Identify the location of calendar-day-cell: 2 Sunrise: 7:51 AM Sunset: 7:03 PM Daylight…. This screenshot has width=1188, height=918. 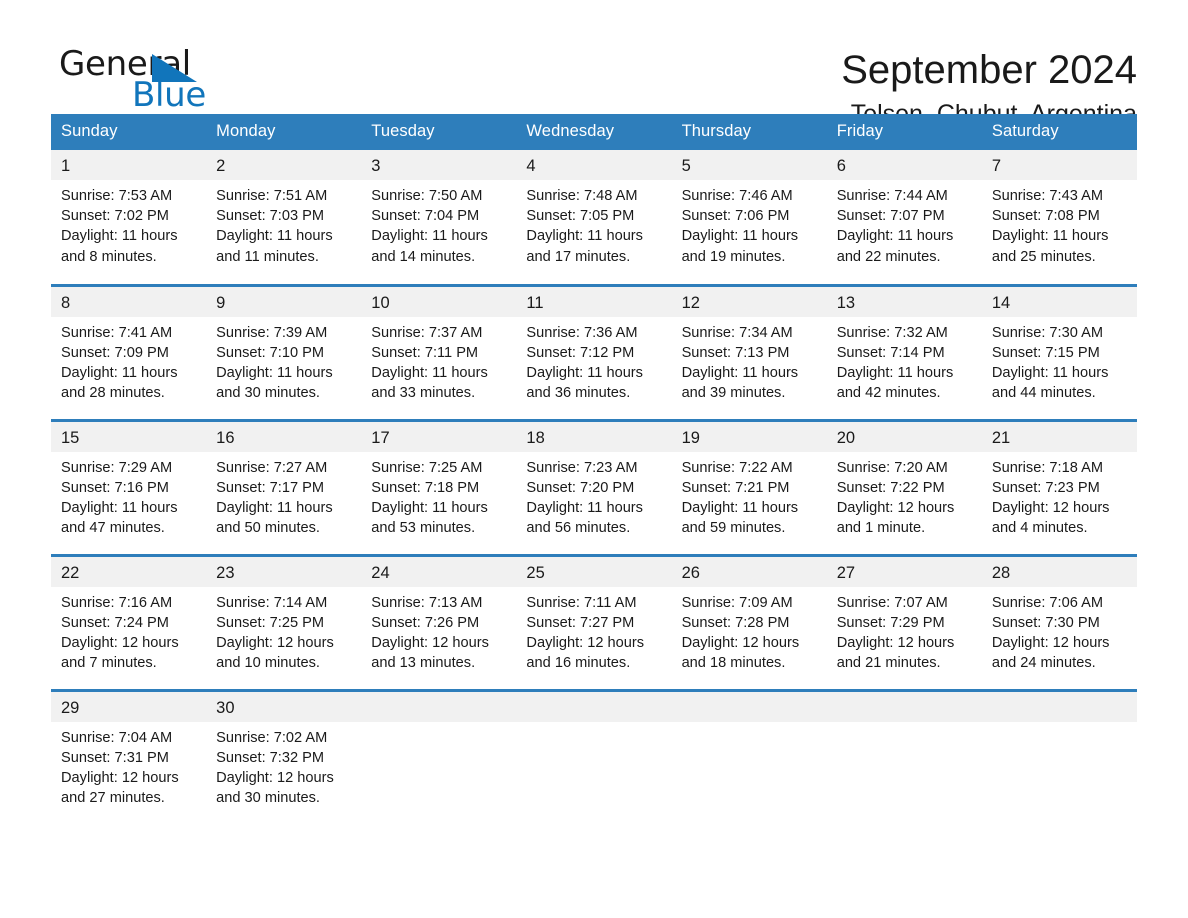
(283, 217).